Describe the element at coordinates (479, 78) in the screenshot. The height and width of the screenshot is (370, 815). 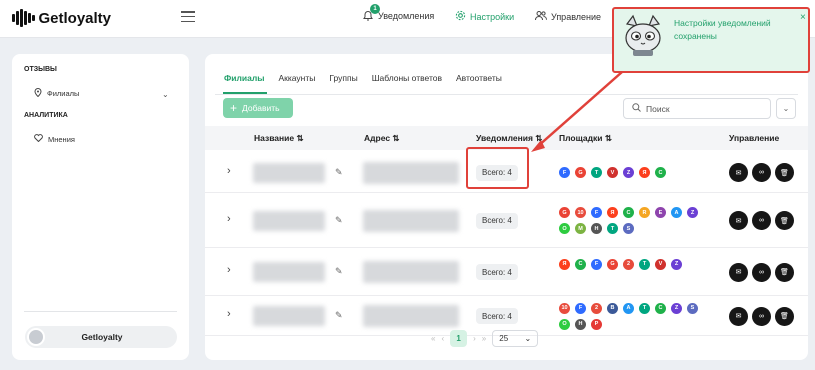
I see `tab-autoreplies: Автоответы` at that location.